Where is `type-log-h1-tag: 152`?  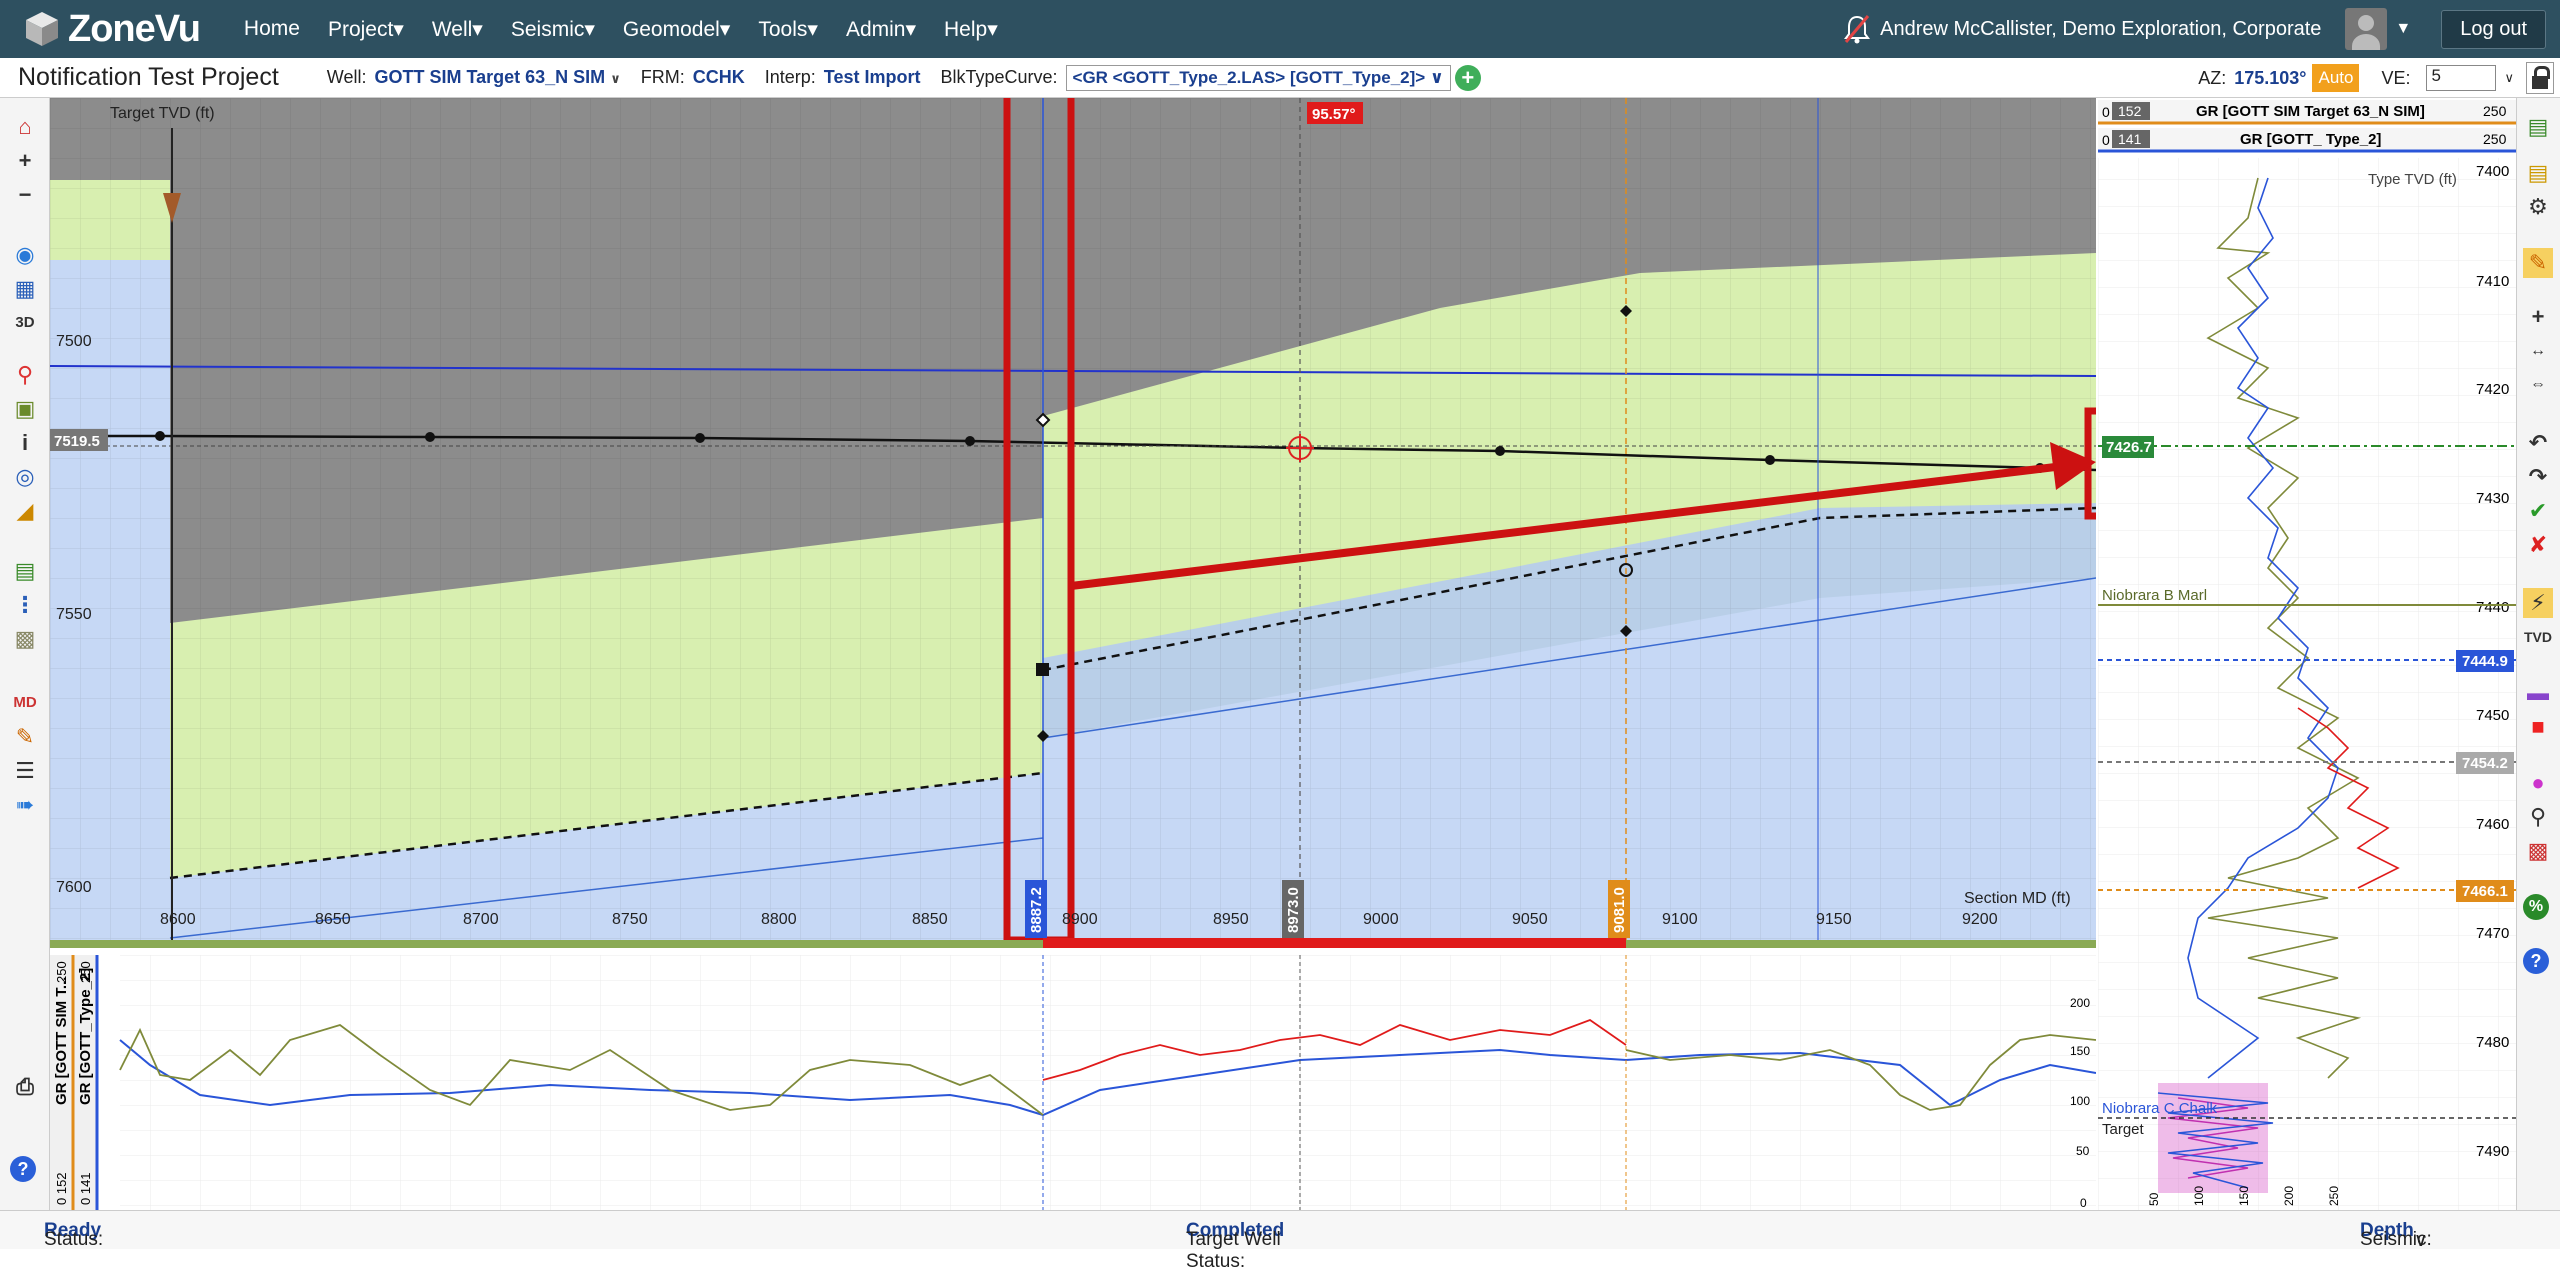 type-log-h1-tag: 152 is located at coordinates (2130, 111).